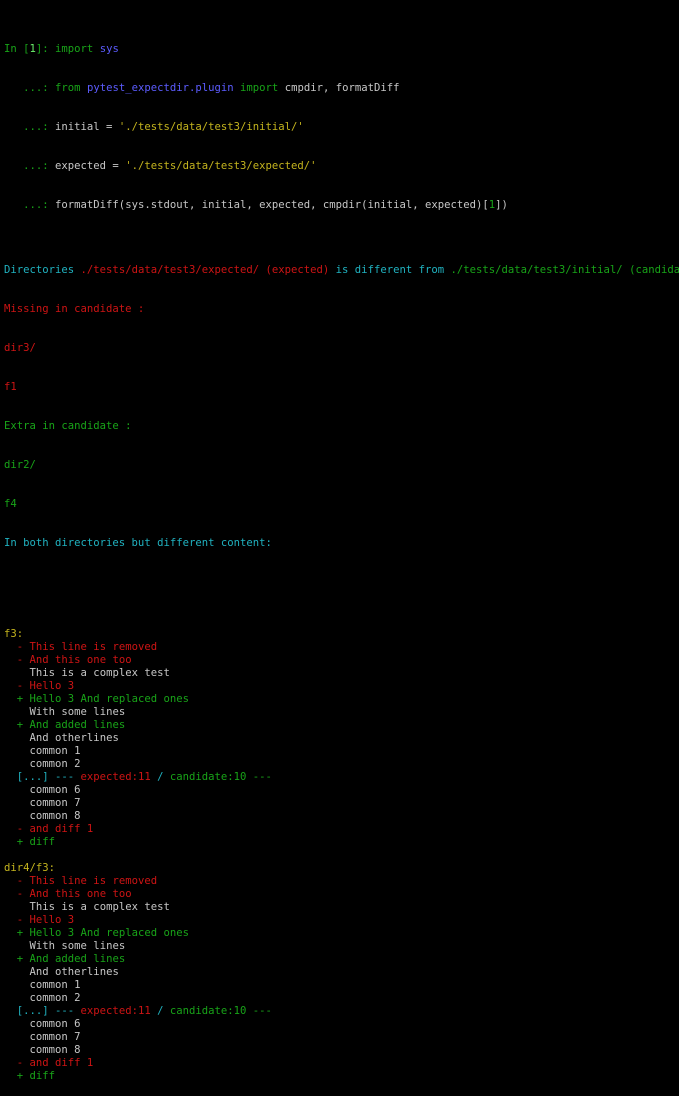 This screenshot has height=1096, width=679. I want to click on diff-text: This line is removed, so click(93, 881).